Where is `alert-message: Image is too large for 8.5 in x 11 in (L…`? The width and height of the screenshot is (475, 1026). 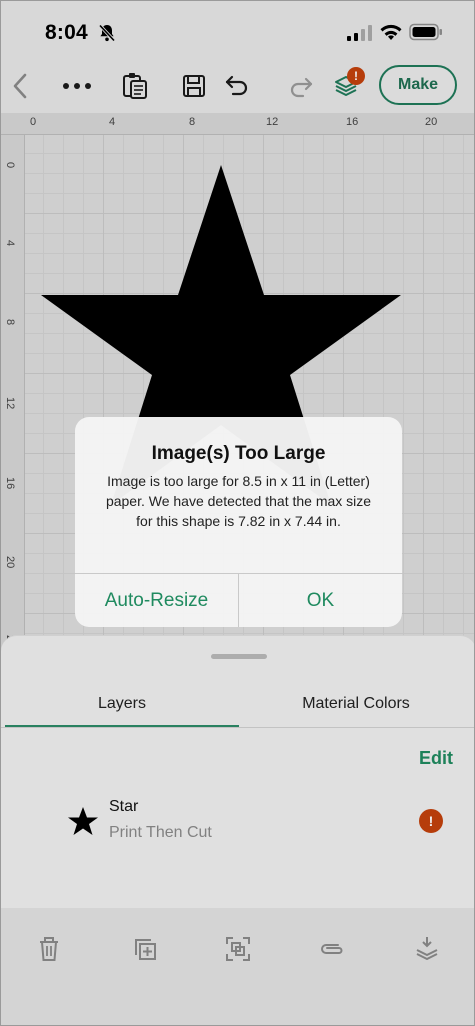
alert-message: Image is too large for 8.5 in x 11 in (L… is located at coordinates (238, 501).